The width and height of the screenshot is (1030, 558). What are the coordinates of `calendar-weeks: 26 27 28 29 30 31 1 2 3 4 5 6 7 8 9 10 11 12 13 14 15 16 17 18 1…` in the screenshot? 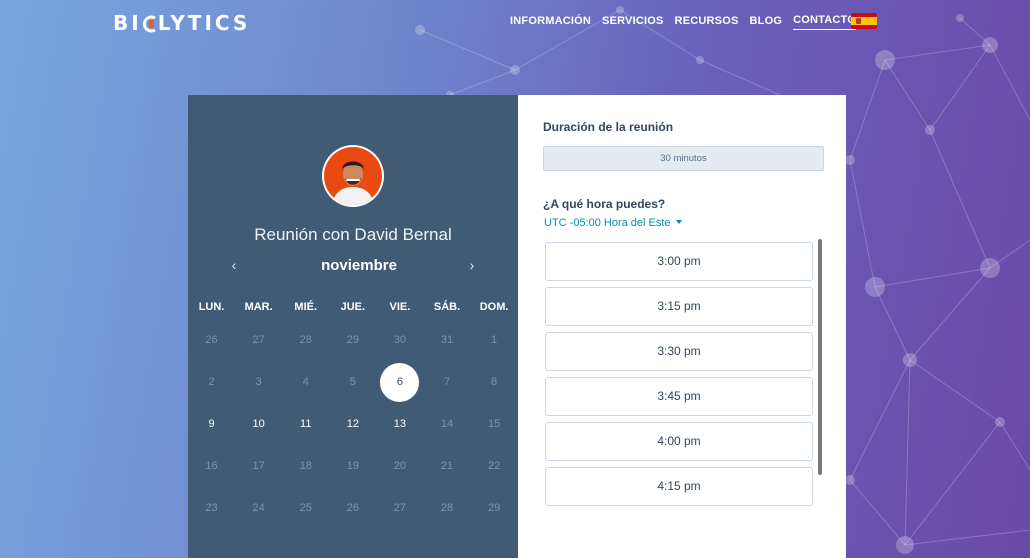 It's located at (353, 424).